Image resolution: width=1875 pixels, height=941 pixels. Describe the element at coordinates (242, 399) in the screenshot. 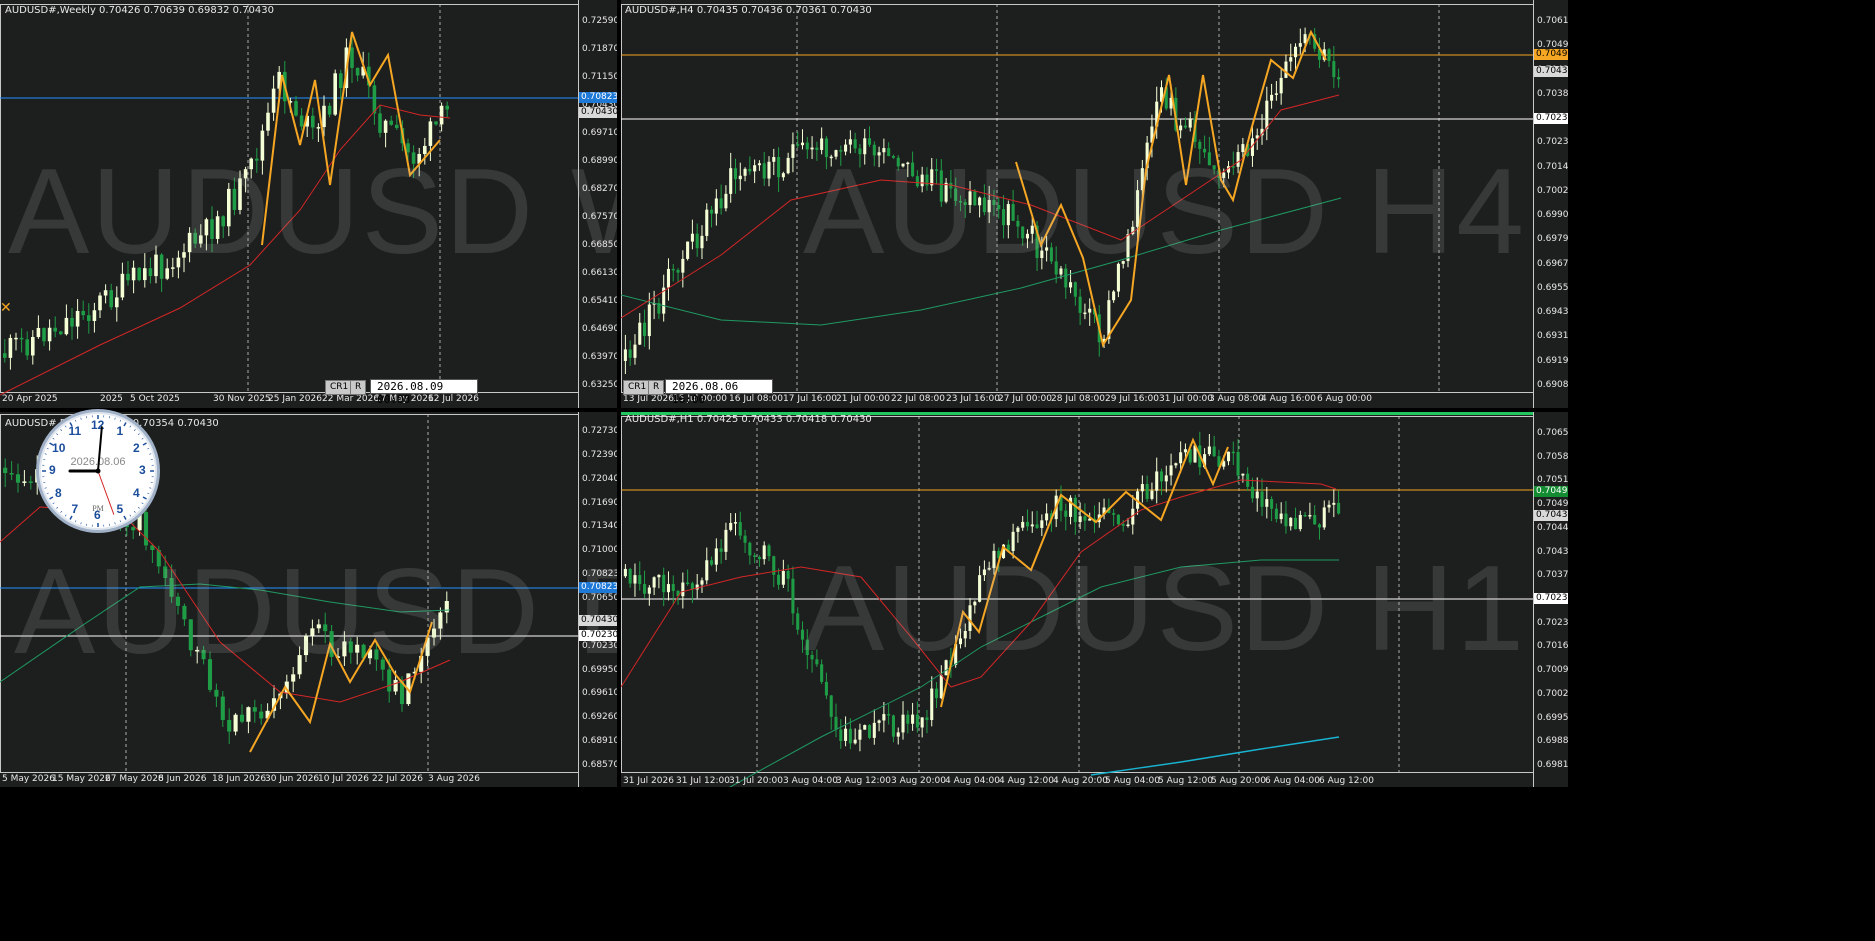

I see `time-label: 30 Nov 2025` at that location.